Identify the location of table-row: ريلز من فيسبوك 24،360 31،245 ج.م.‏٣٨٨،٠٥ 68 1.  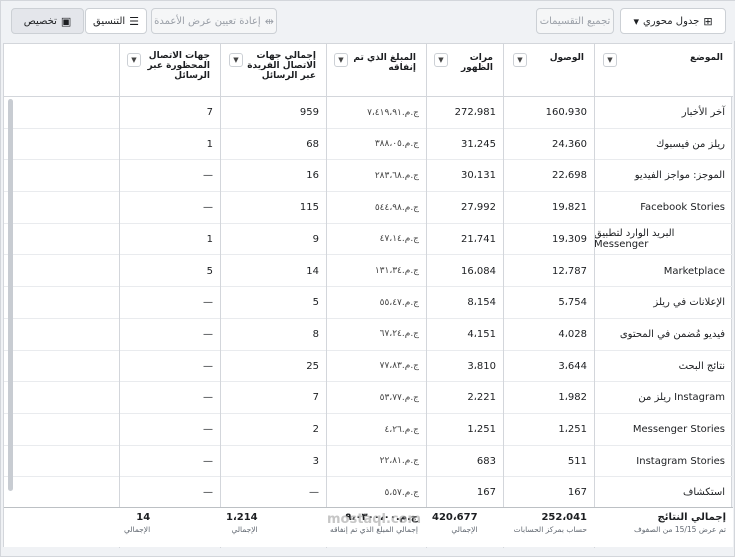
(368, 145).